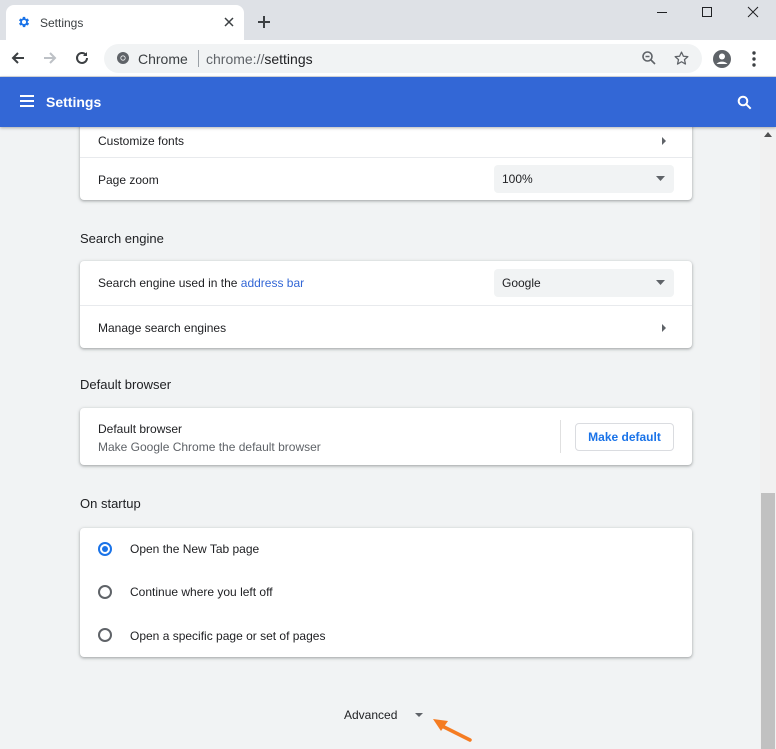  I want to click on search-engine-label: Search engine used in the address bar, so click(201, 283).